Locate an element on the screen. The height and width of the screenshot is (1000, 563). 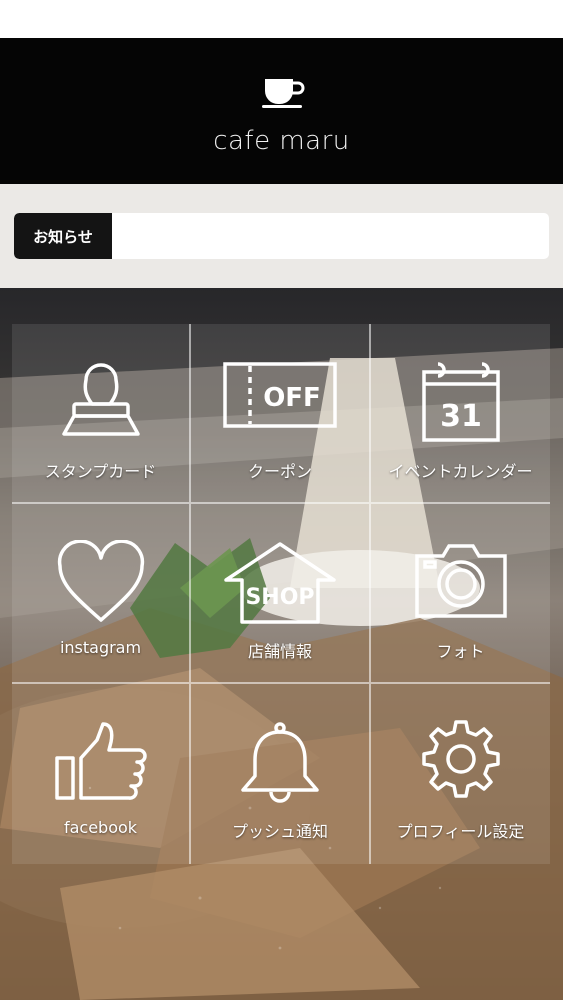
shop-icon-text: SHOP is located at coordinates (279, 597).